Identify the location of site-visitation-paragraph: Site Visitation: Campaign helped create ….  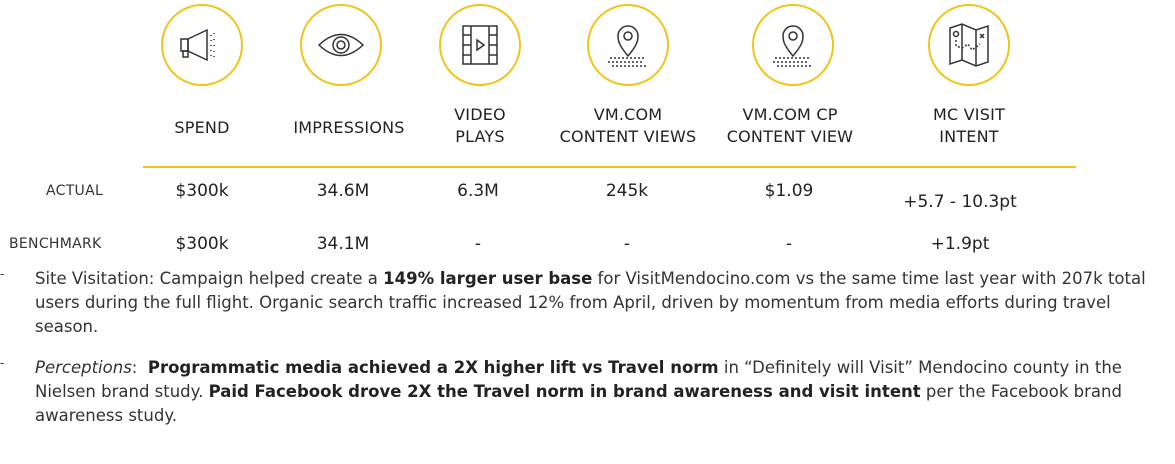
(590, 302).